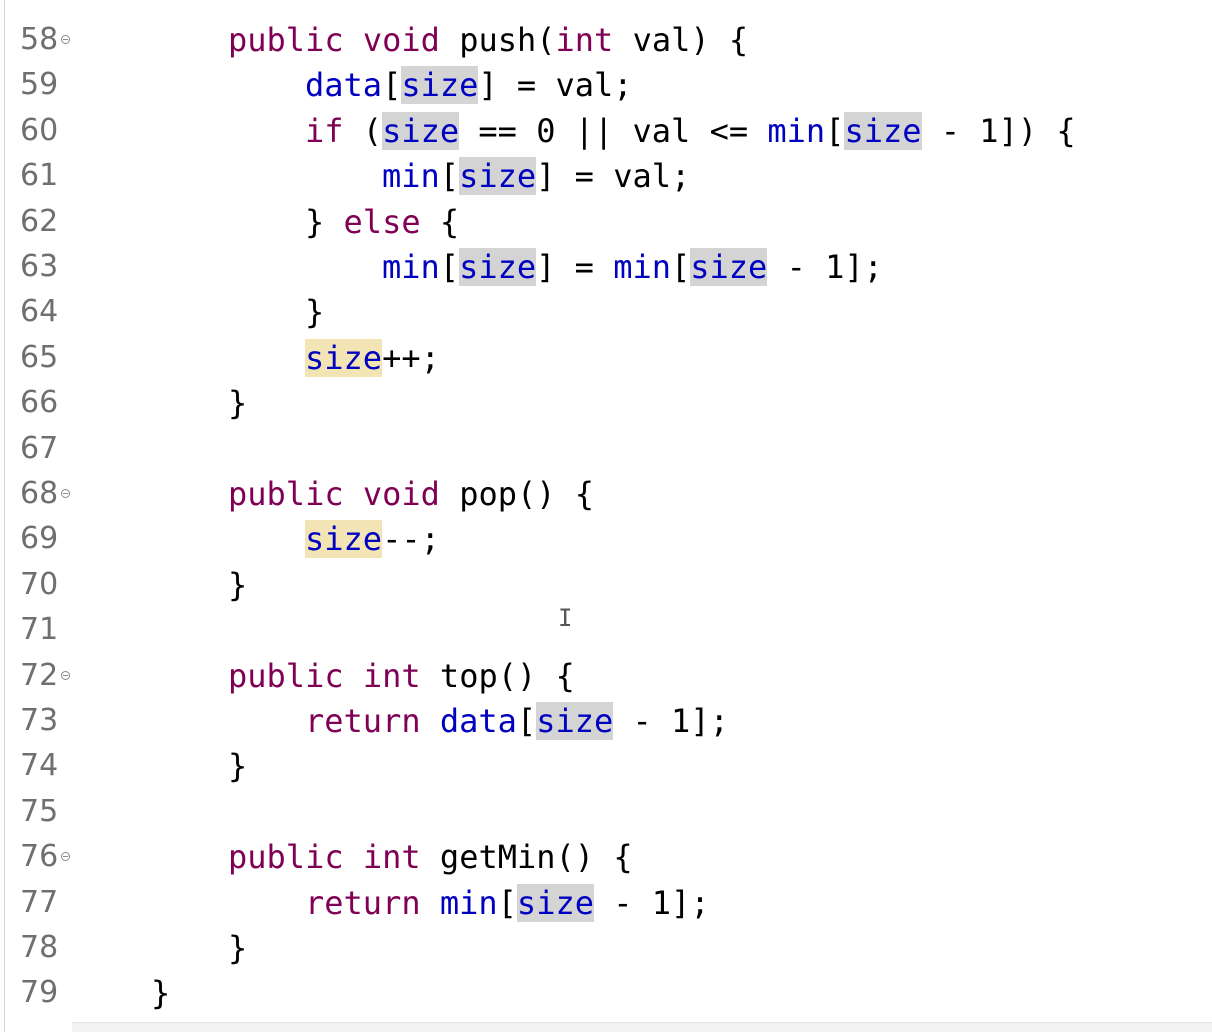 This screenshot has width=1212, height=1032. What do you see at coordinates (998, 131) in the screenshot?
I see `code-token: - 1]) {` at bounding box center [998, 131].